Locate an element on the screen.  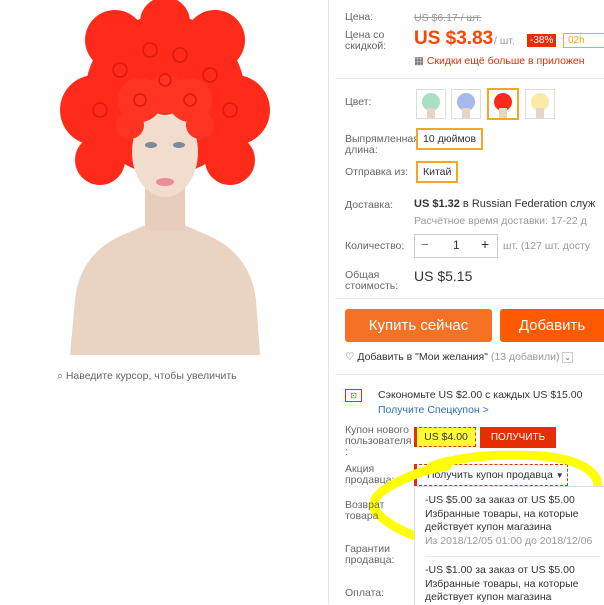
blue-wig-thumbnail is located at coordinates (466, 105).